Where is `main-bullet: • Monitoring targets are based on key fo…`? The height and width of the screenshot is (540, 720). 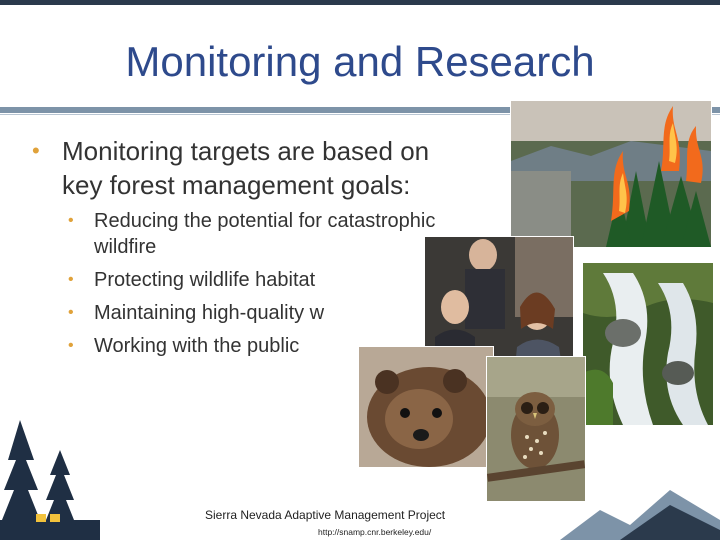 main-bullet: • Monitoring targets are based on key fo… is located at coordinates (240, 168).